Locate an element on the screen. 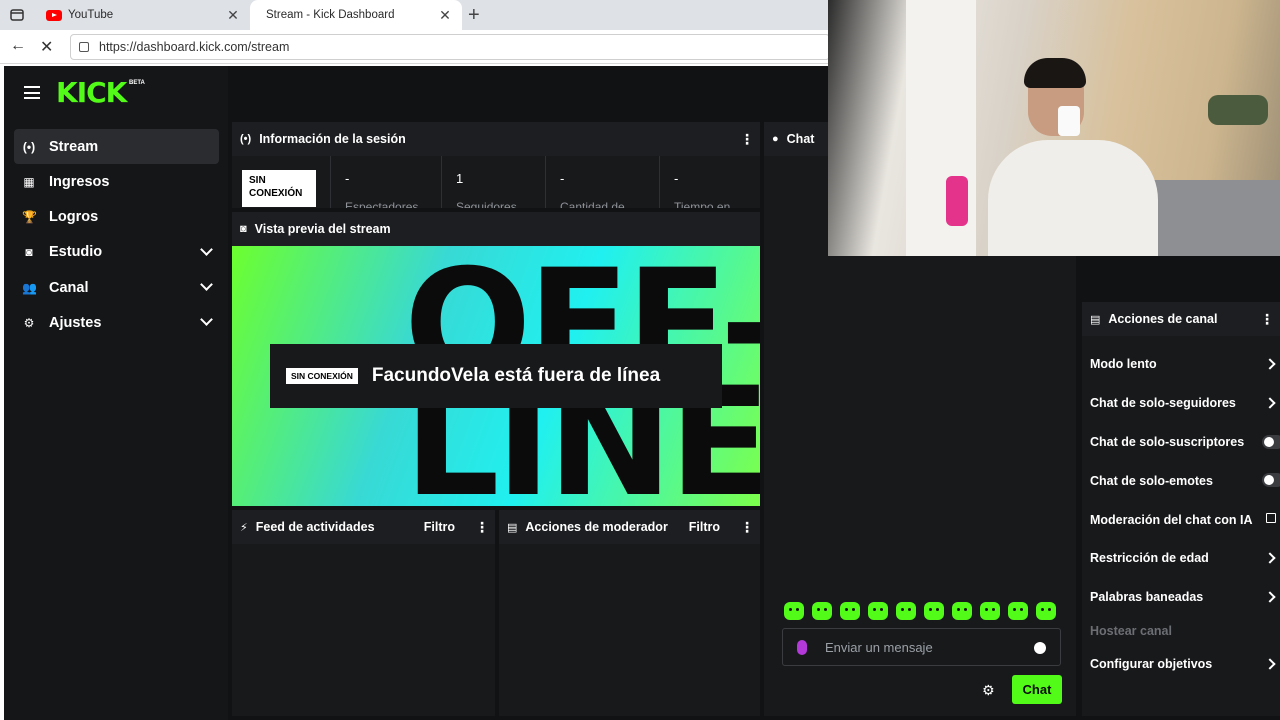 The image size is (1280, 720). sidebar-item-estudio: ◙ Estudio is located at coordinates (116, 252).